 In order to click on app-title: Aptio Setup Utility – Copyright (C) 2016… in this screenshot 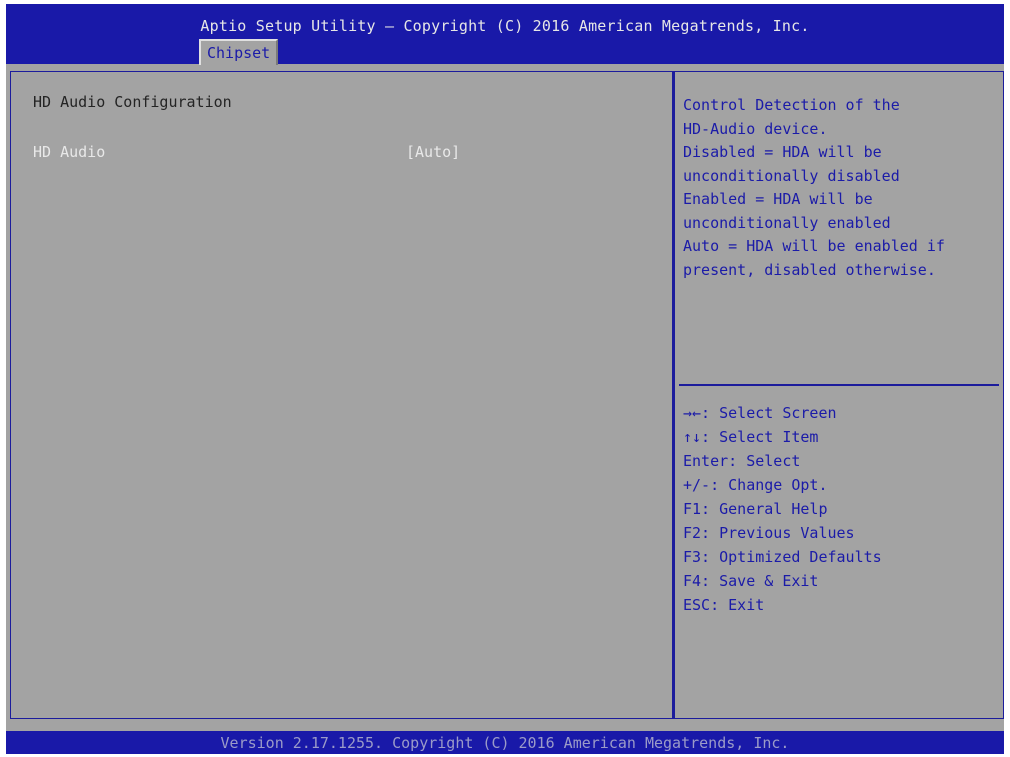, I will do `click(505, 26)`.